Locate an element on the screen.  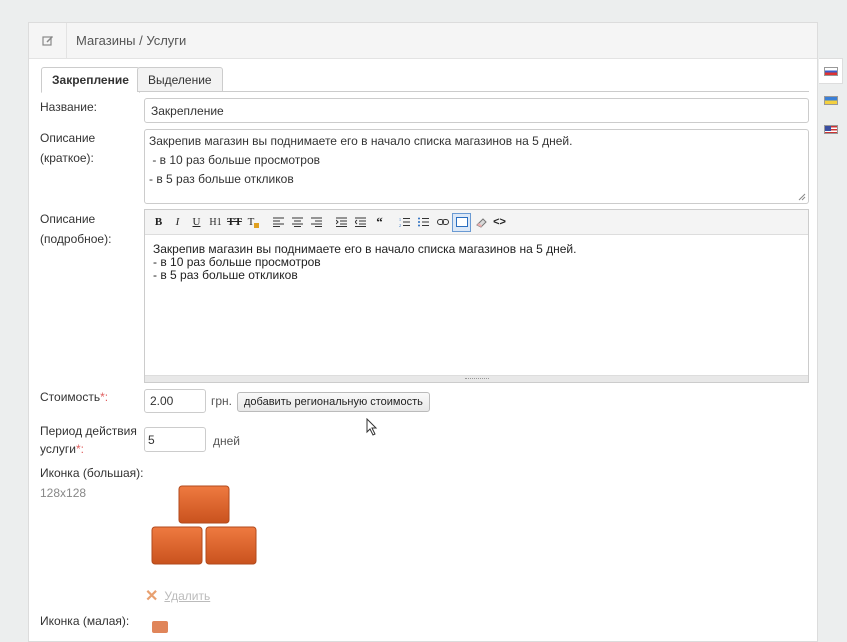
editor-line: - в 5 раз больше откликов is located at coordinates (225, 275).